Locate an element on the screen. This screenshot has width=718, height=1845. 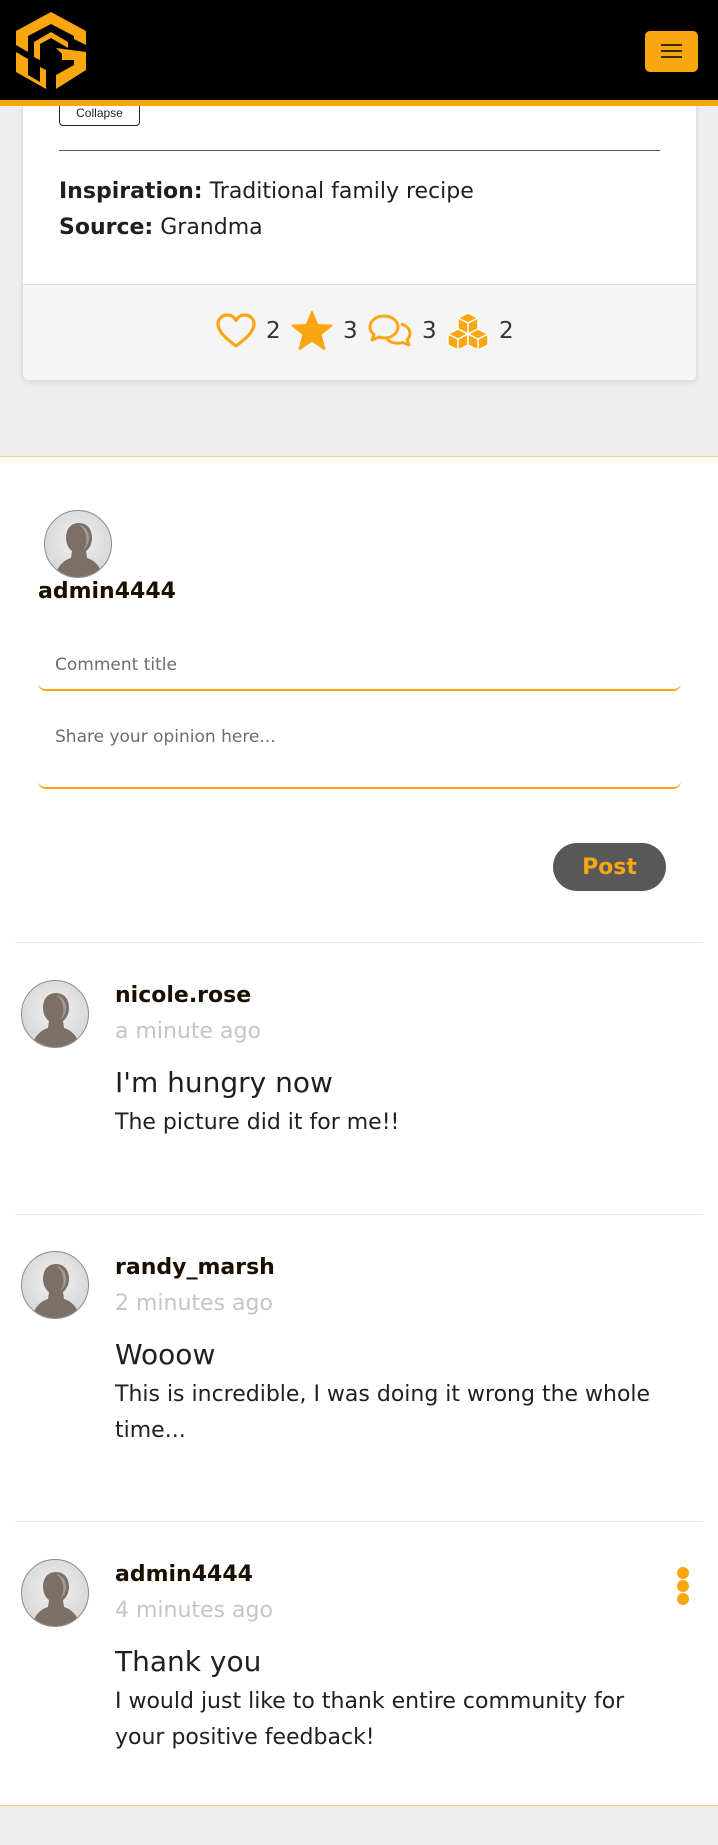
menu-toggle-button is located at coordinates (671, 51).